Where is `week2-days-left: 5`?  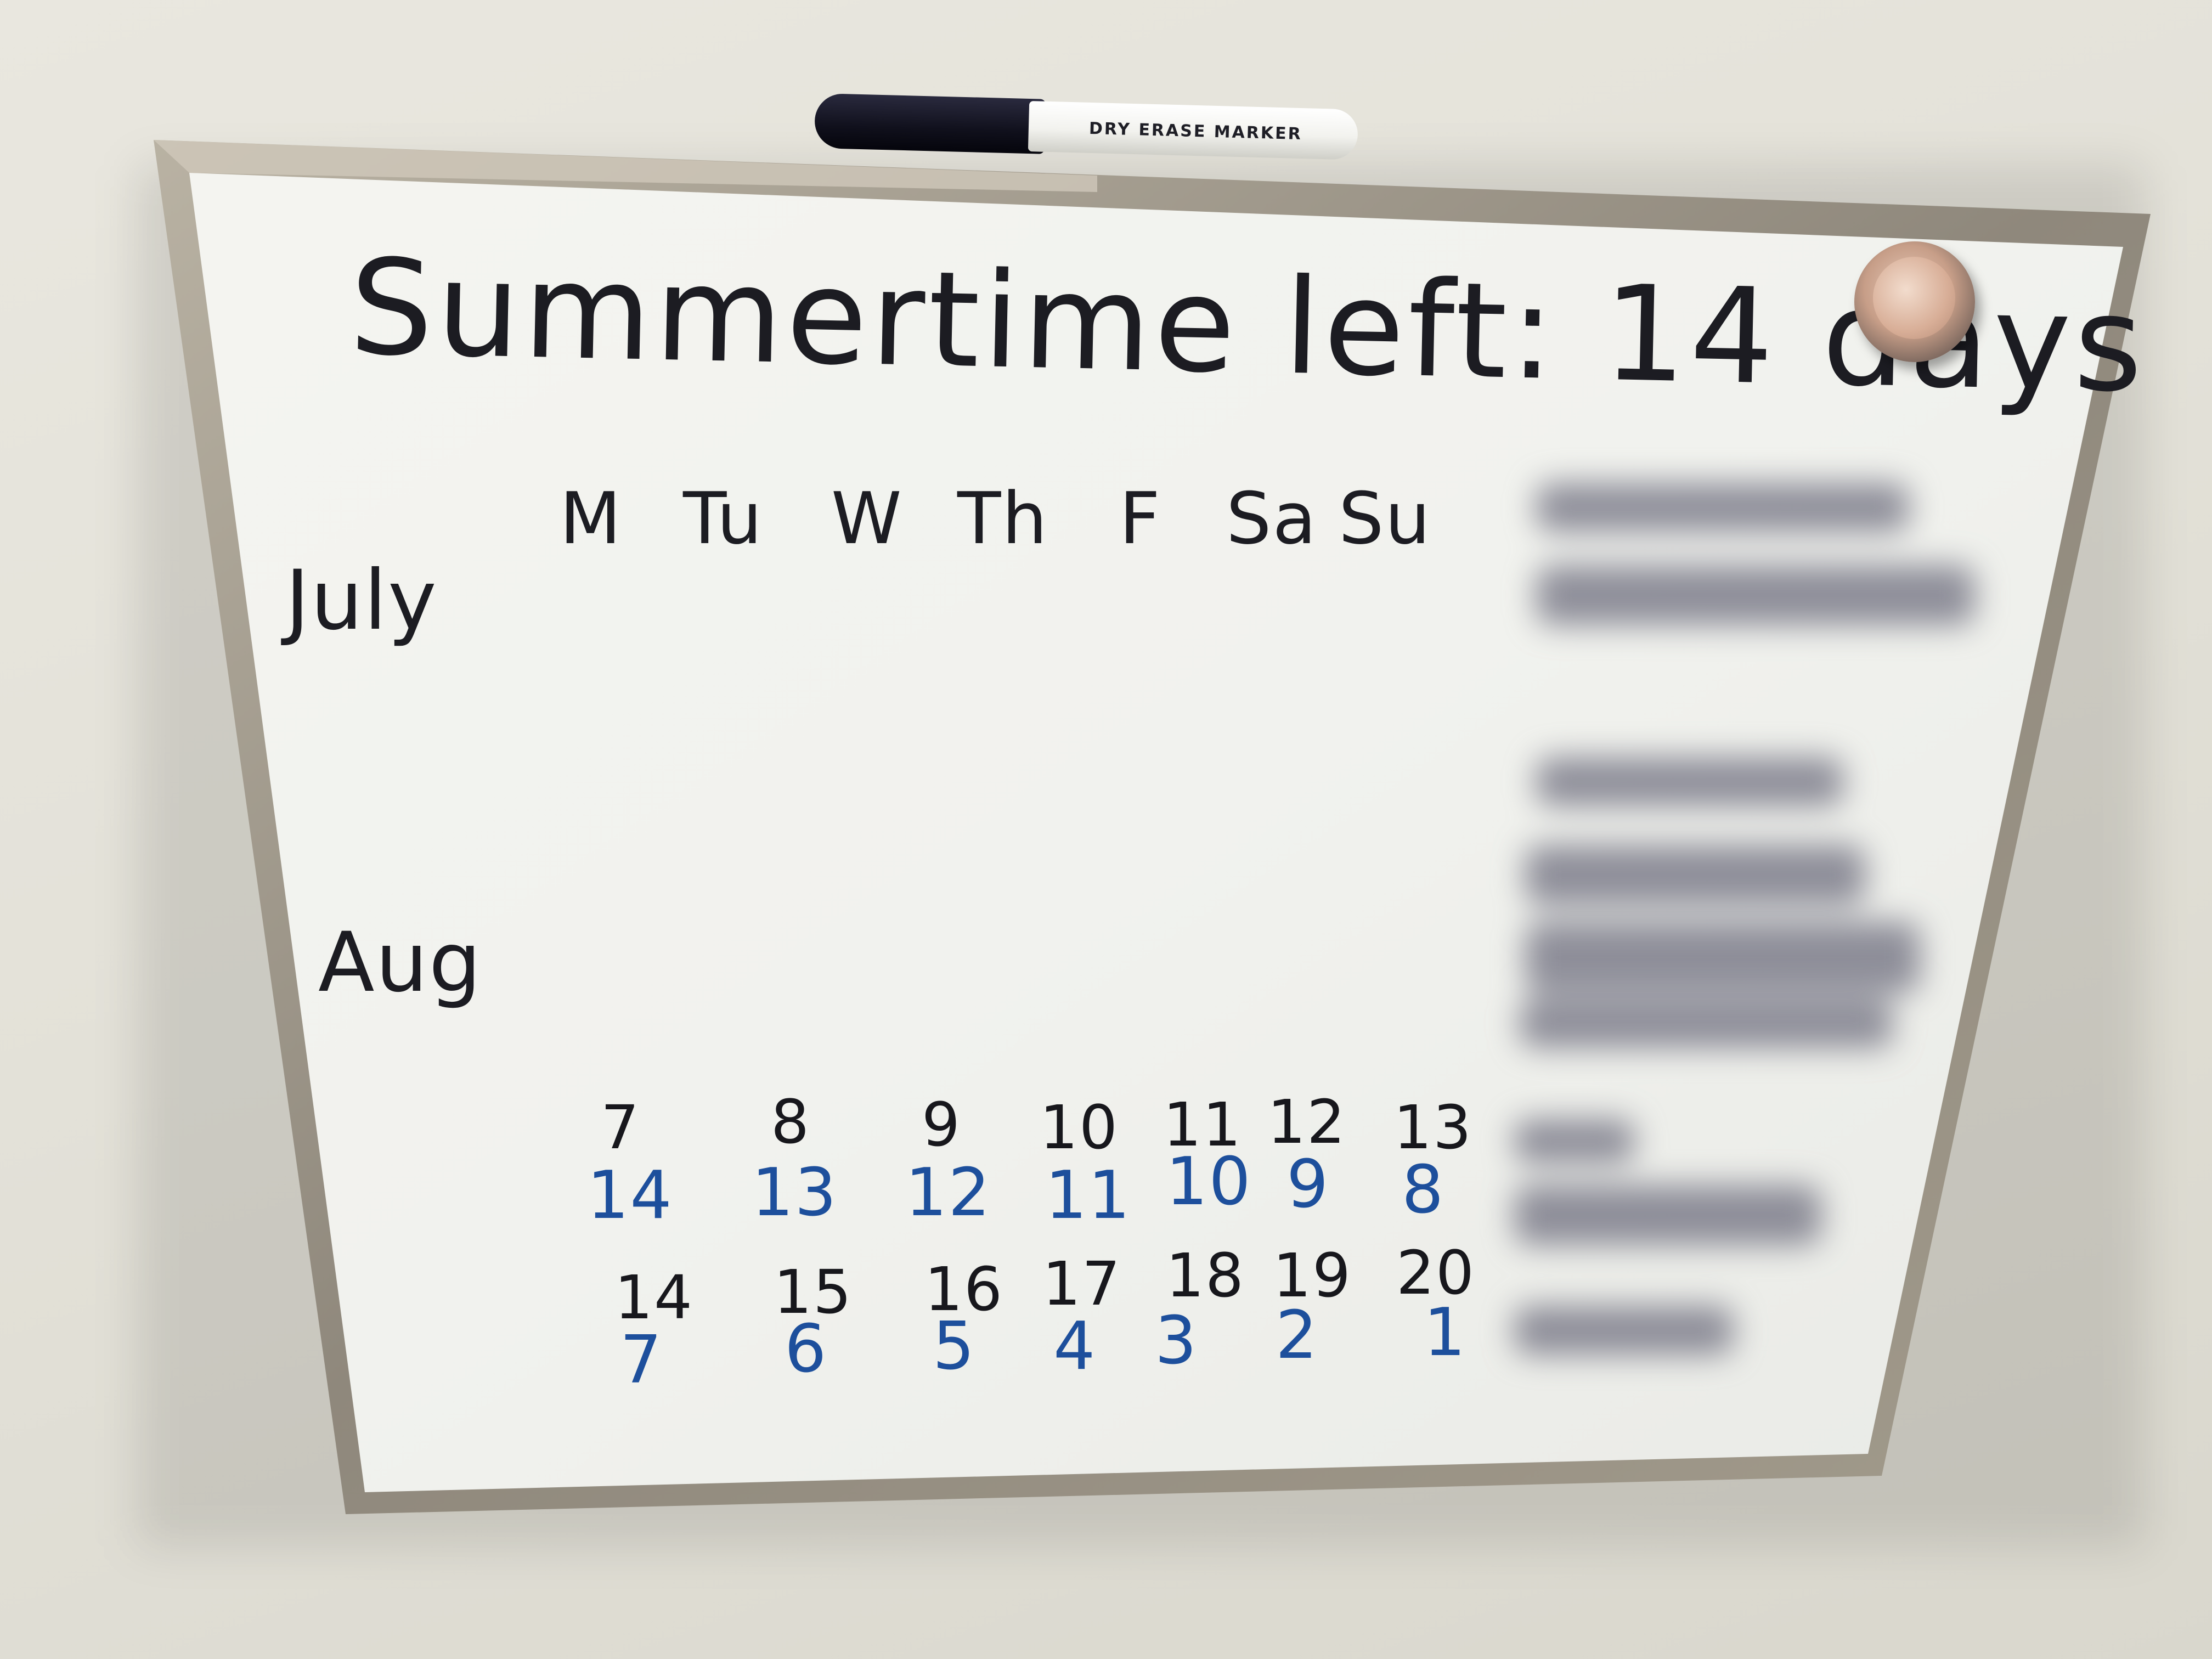 week2-days-left: 5 is located at coordinates (955, 1346).